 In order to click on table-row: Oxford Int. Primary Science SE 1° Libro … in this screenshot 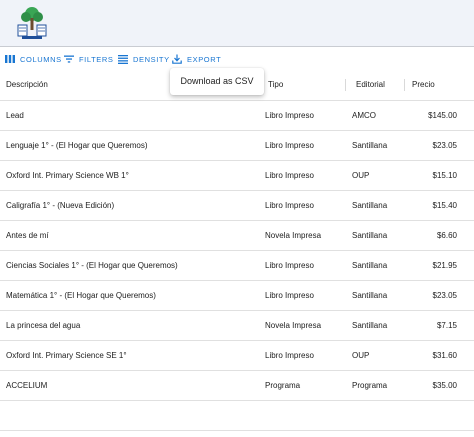, I will do `click(237, 356)`.